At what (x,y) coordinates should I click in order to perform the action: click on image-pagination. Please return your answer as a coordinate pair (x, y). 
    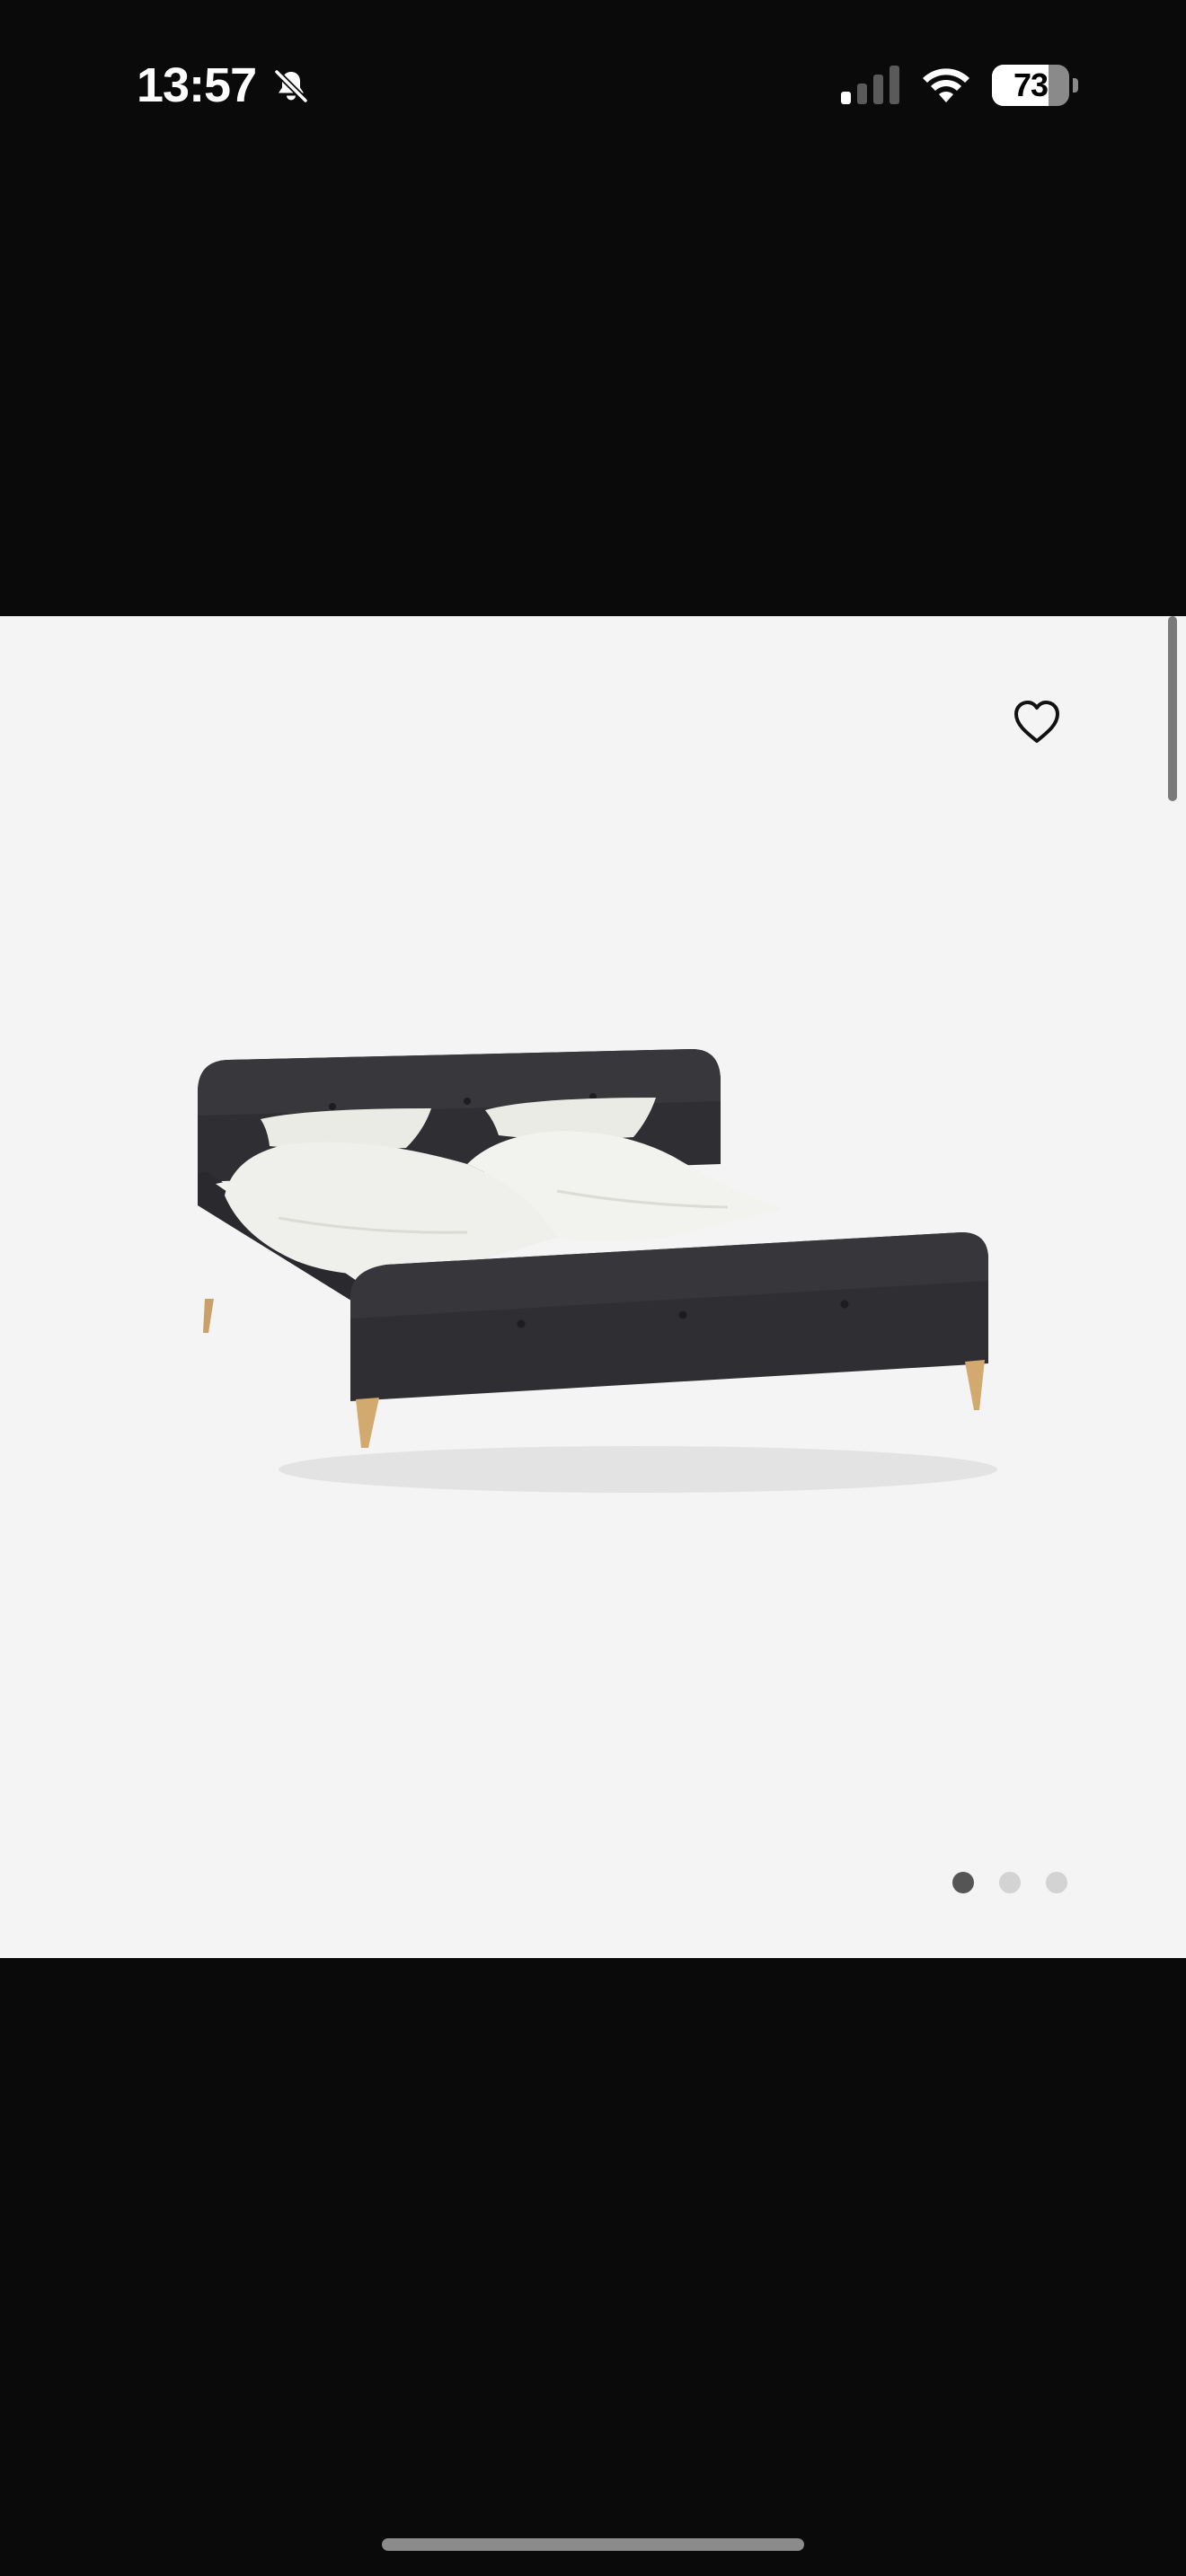
    Looking at the image, I should click on (1009, 1882).